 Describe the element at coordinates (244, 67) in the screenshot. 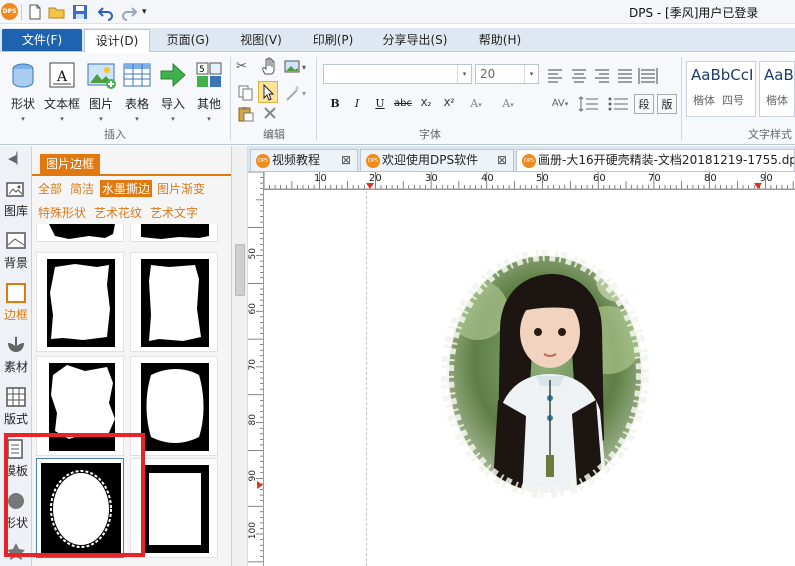

I see `cut-icon: ✂` at that location.